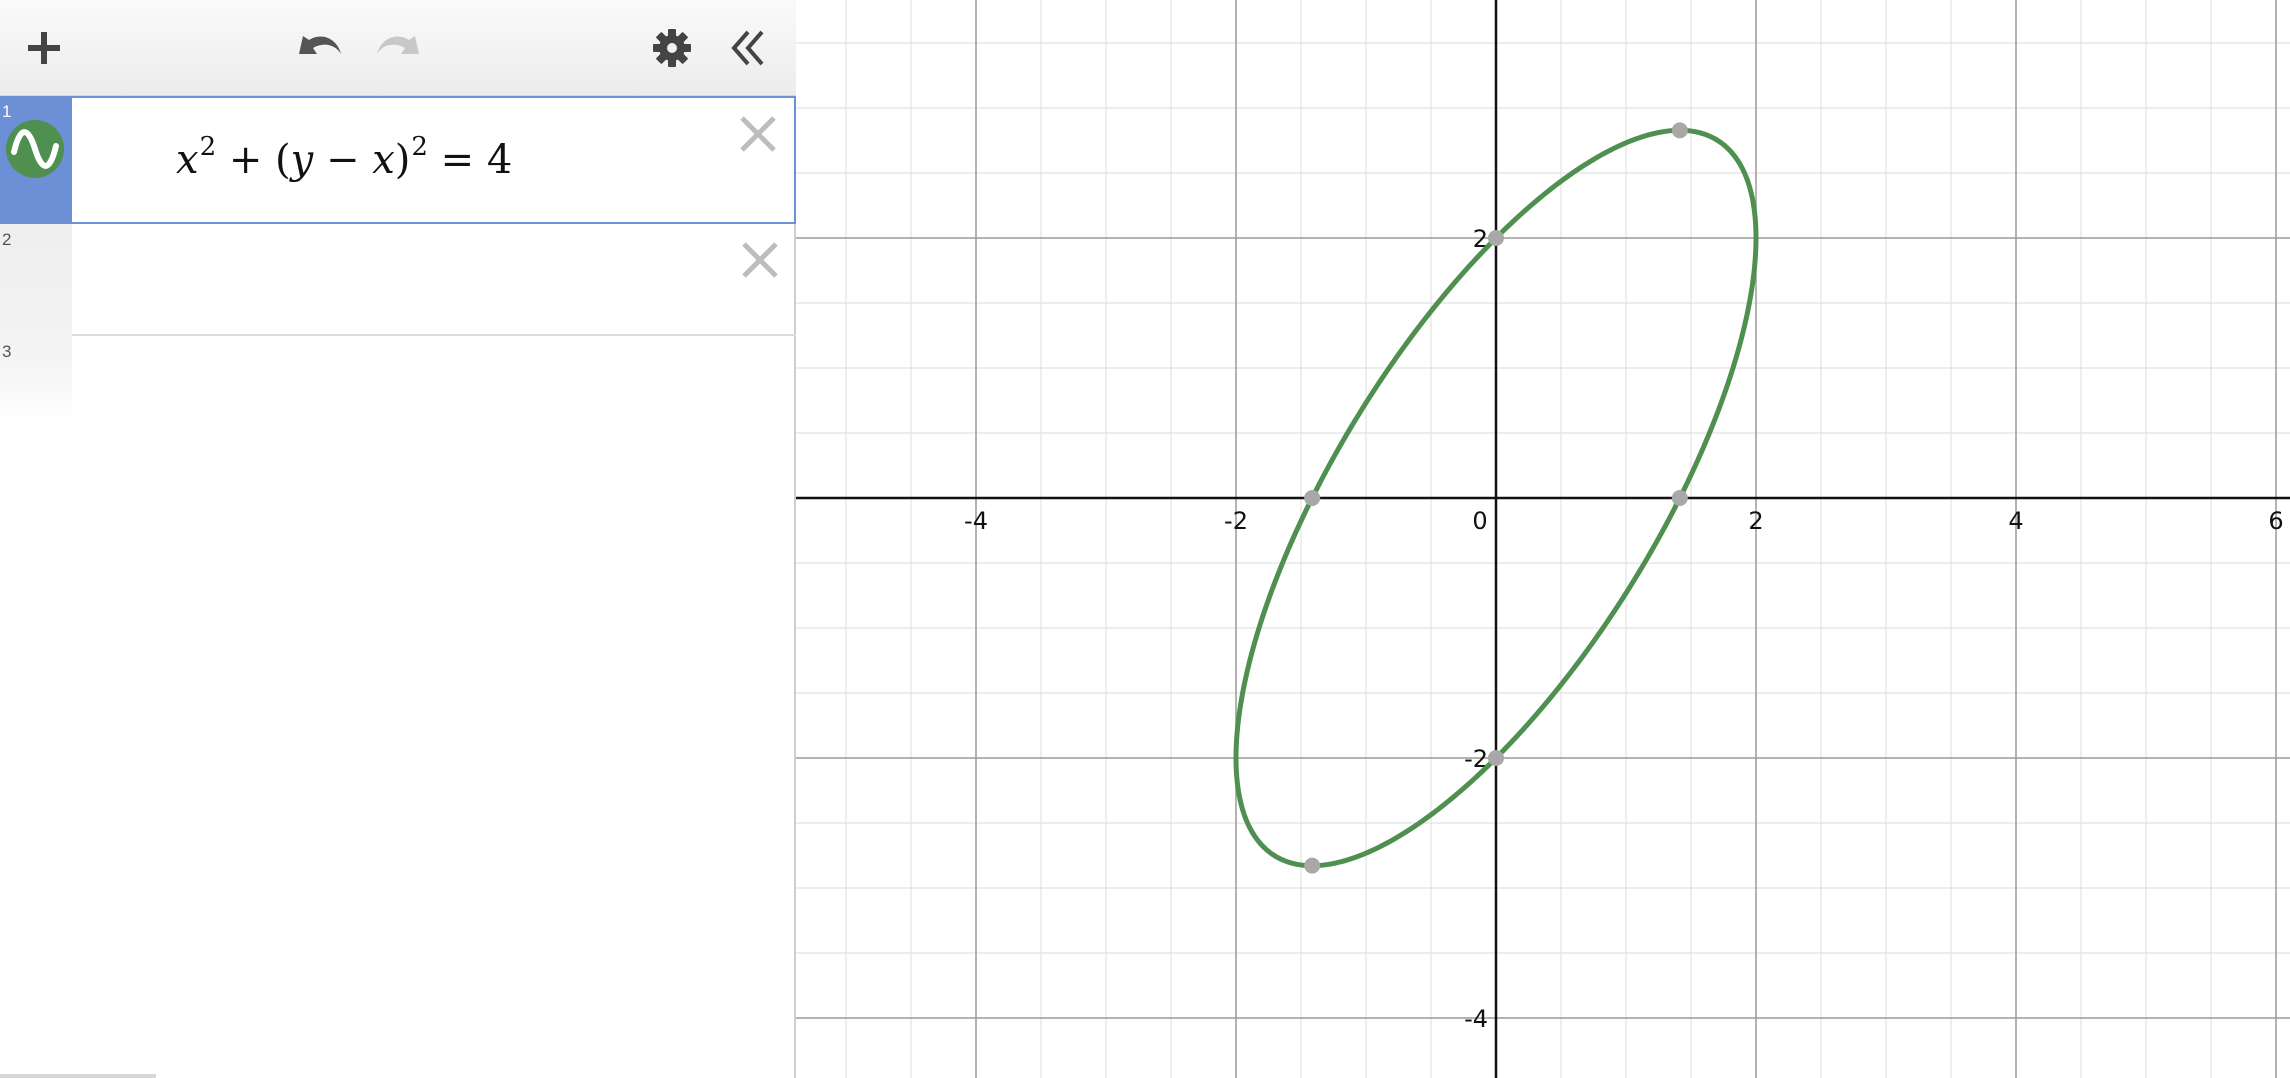 The image size is (2290, 1078). I want to click on y-tick-label: -4, so click(1476, 1019).